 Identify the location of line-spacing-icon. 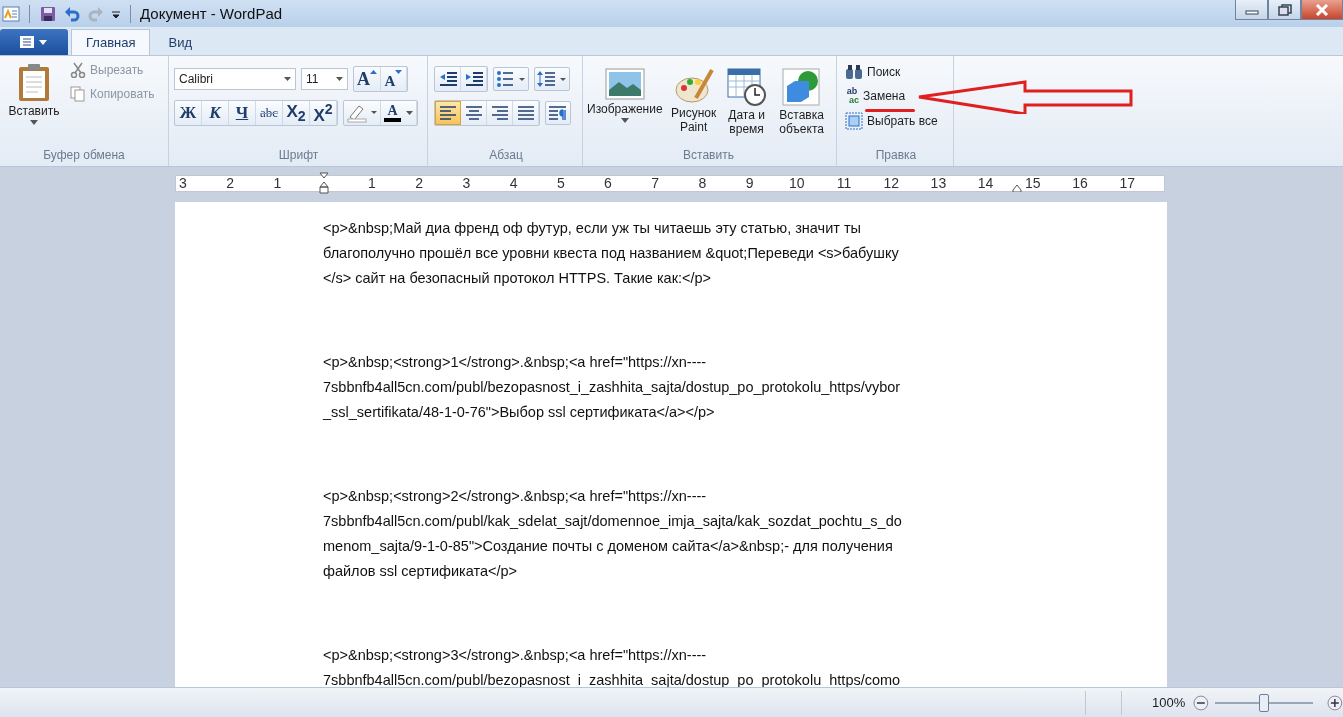
(552, 79).